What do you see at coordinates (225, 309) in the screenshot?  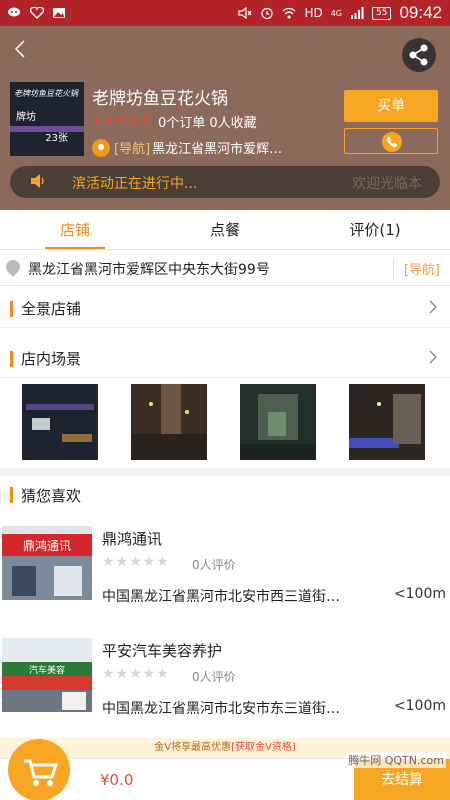 I see `panorama-store-row: 全景店铺` at bounding box center [225, 309].